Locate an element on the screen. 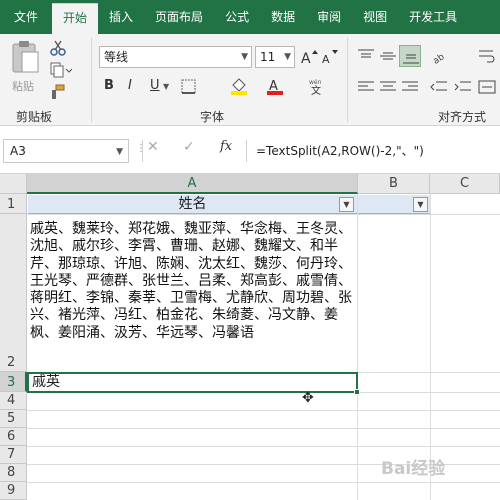 This screenshot has height=500, width=500. font-size-value: 11 is located at coordinates (268, 57).